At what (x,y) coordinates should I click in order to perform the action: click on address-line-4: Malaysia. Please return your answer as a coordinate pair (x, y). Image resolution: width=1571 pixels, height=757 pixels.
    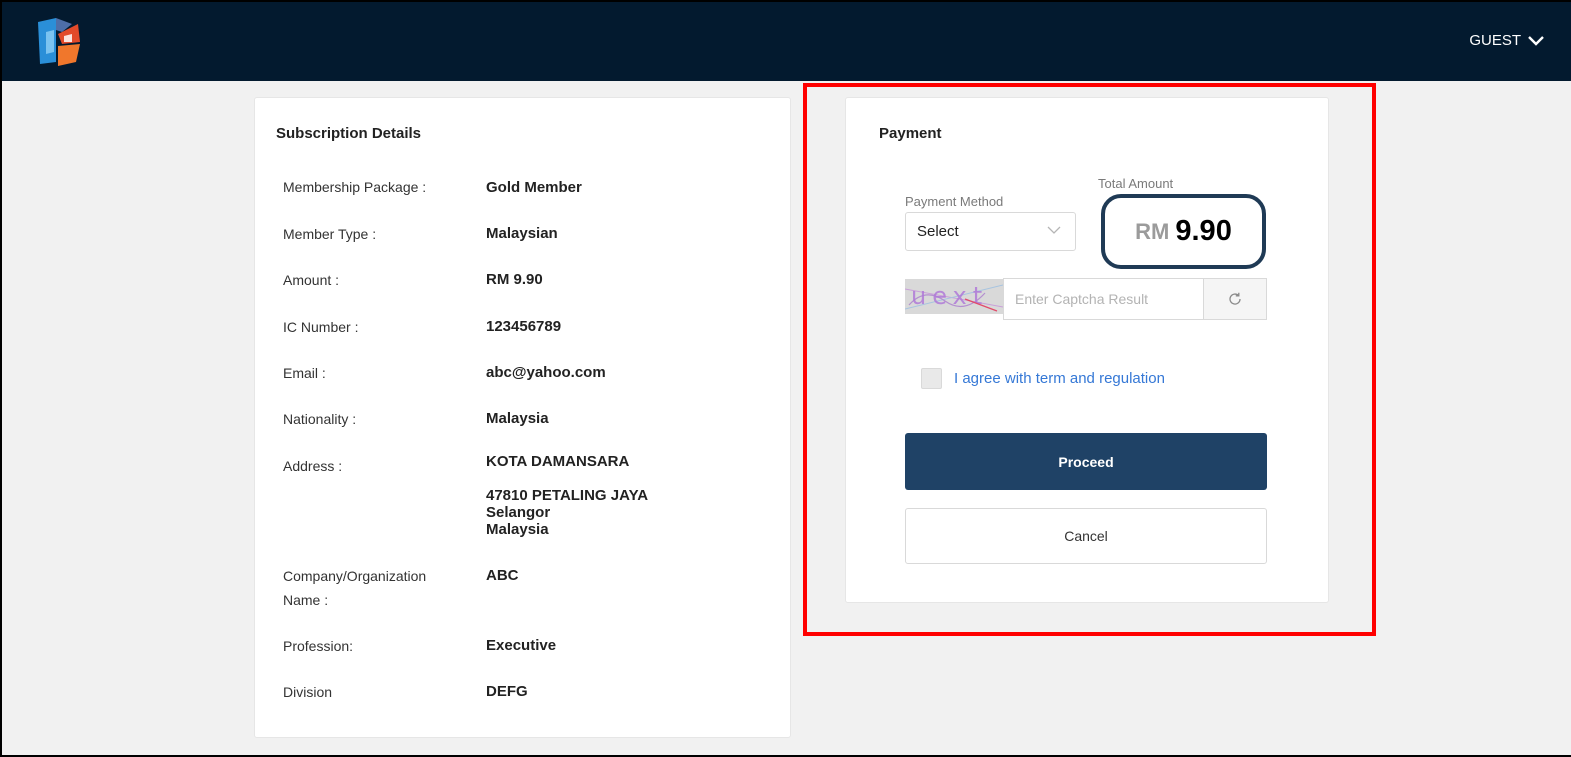
    Looking at the image, I should click on (517, 529).